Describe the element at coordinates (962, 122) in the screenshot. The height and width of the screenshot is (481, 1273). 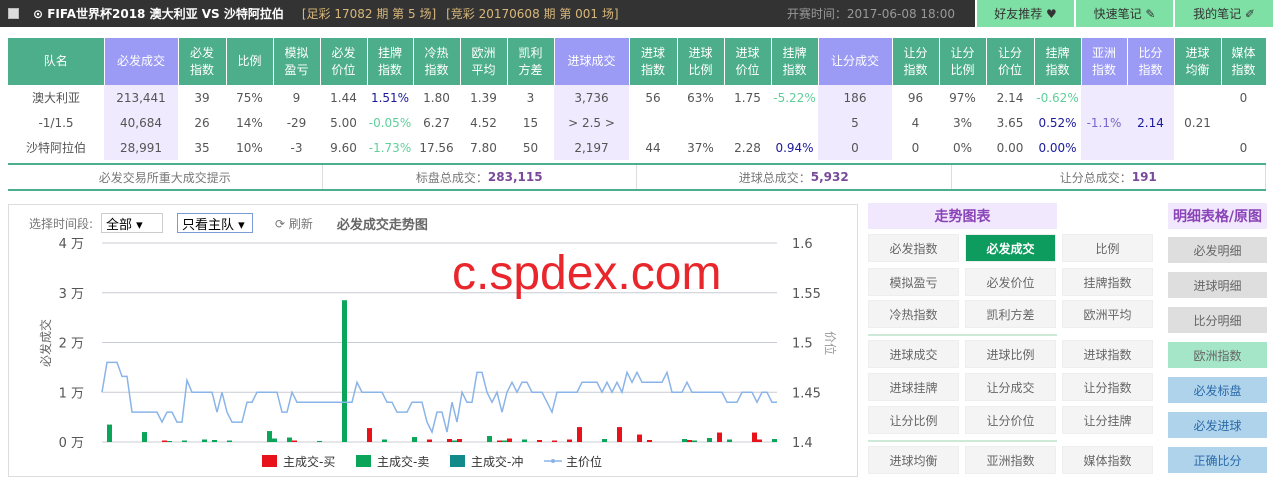
I see `table-cell: 3%` at that location.